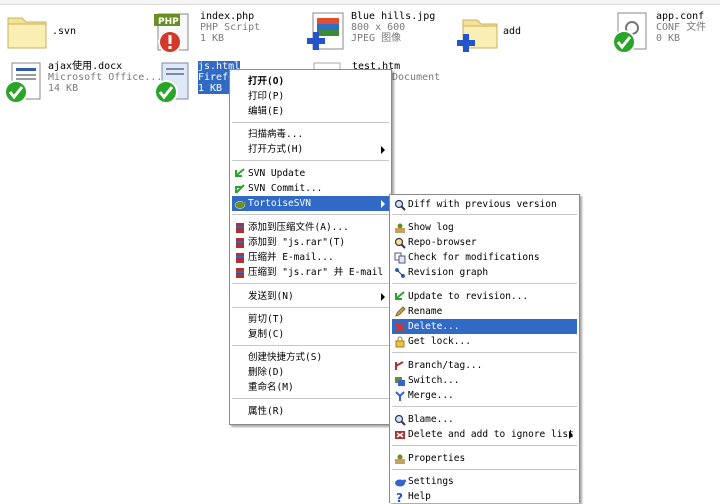 The height and width of the screenshot is (504, 720). I want to click on file-type: JPEG 图像, so click(376, 38).